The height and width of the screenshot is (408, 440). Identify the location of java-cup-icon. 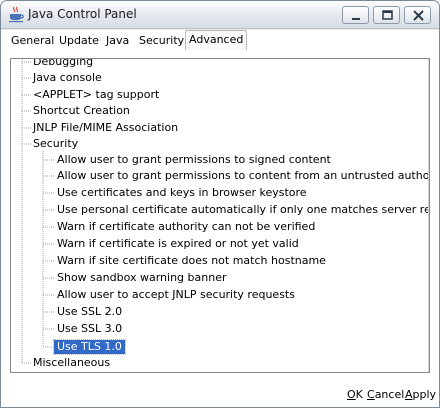
(16, 14).